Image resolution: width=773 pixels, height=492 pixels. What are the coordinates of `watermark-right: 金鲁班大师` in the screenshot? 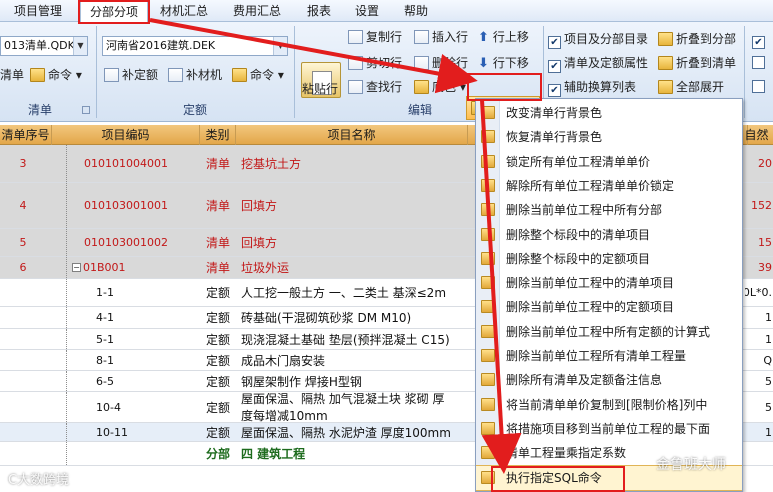 It's located at (691, 465).